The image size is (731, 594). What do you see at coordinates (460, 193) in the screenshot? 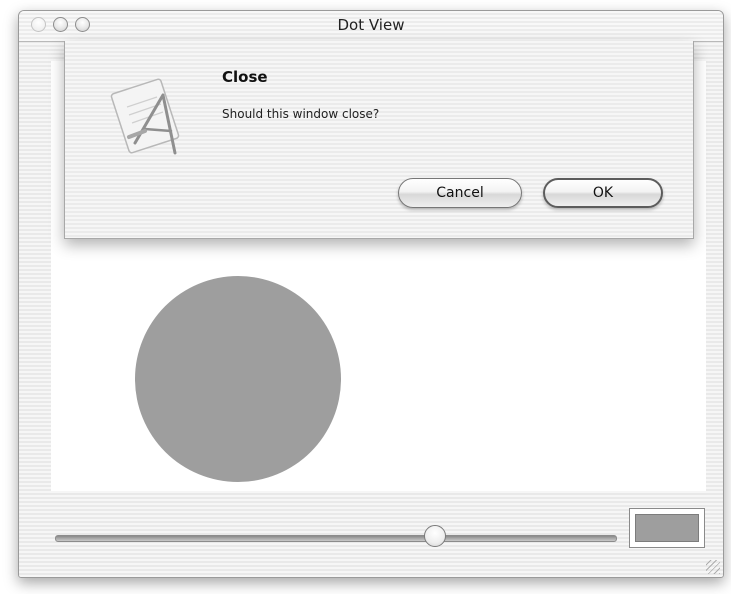
I see `cancel-button: Cancel` at bounding box center [460, 193].